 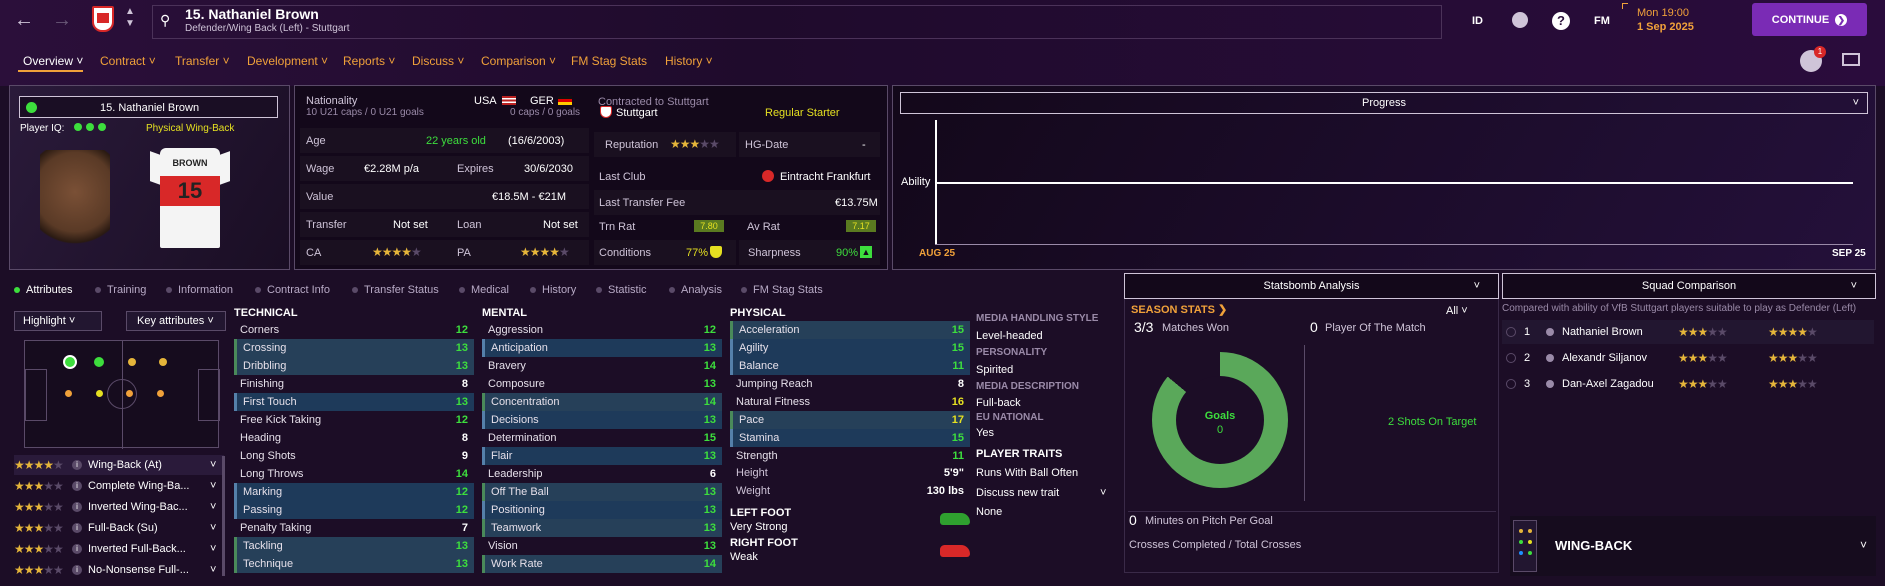 What do you see at coordinates (354, 438) in the screenshot?
I see `attribute-row: Heading 8` at bounding box center [354, 438].